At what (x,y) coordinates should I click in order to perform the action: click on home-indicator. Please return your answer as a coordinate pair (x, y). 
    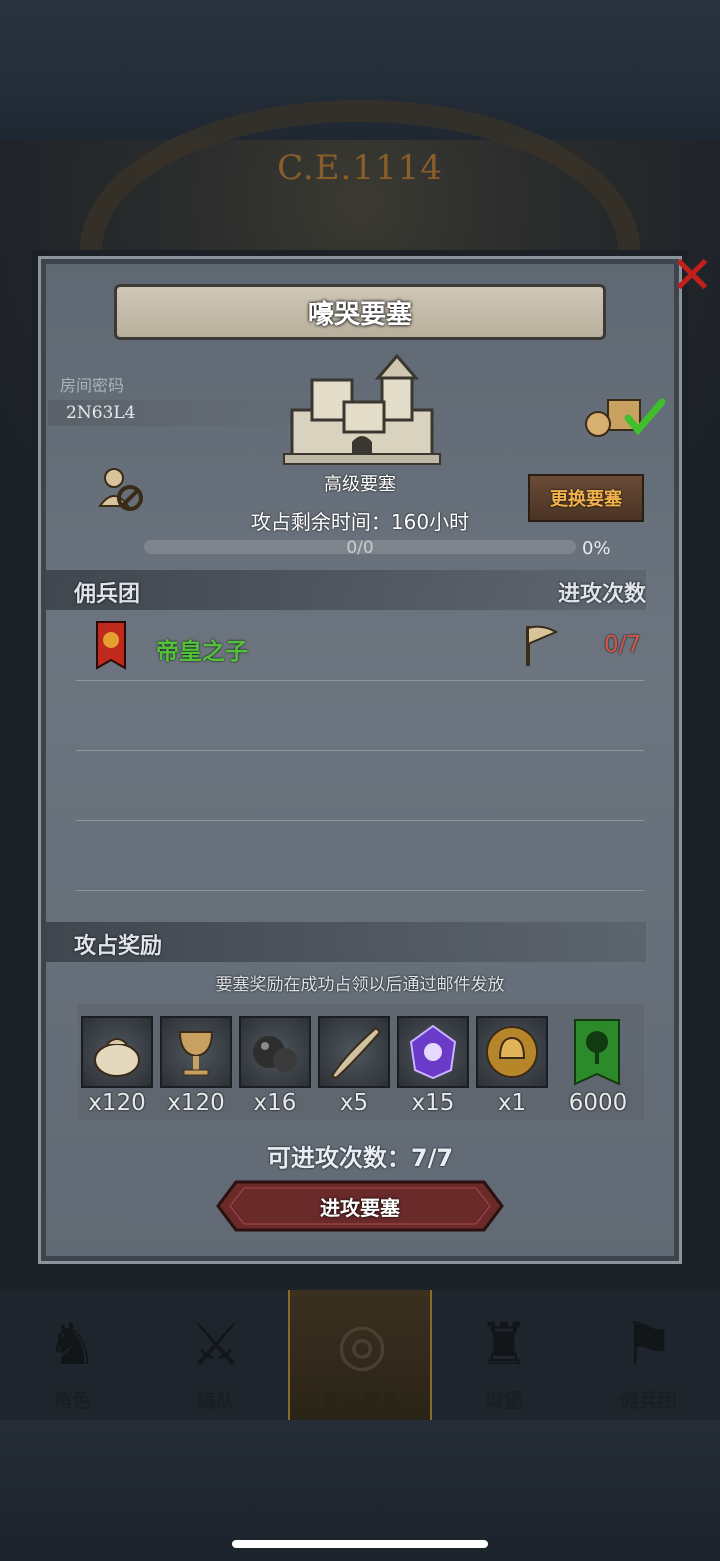
    Looking at the image, I should click on (360, 1544).